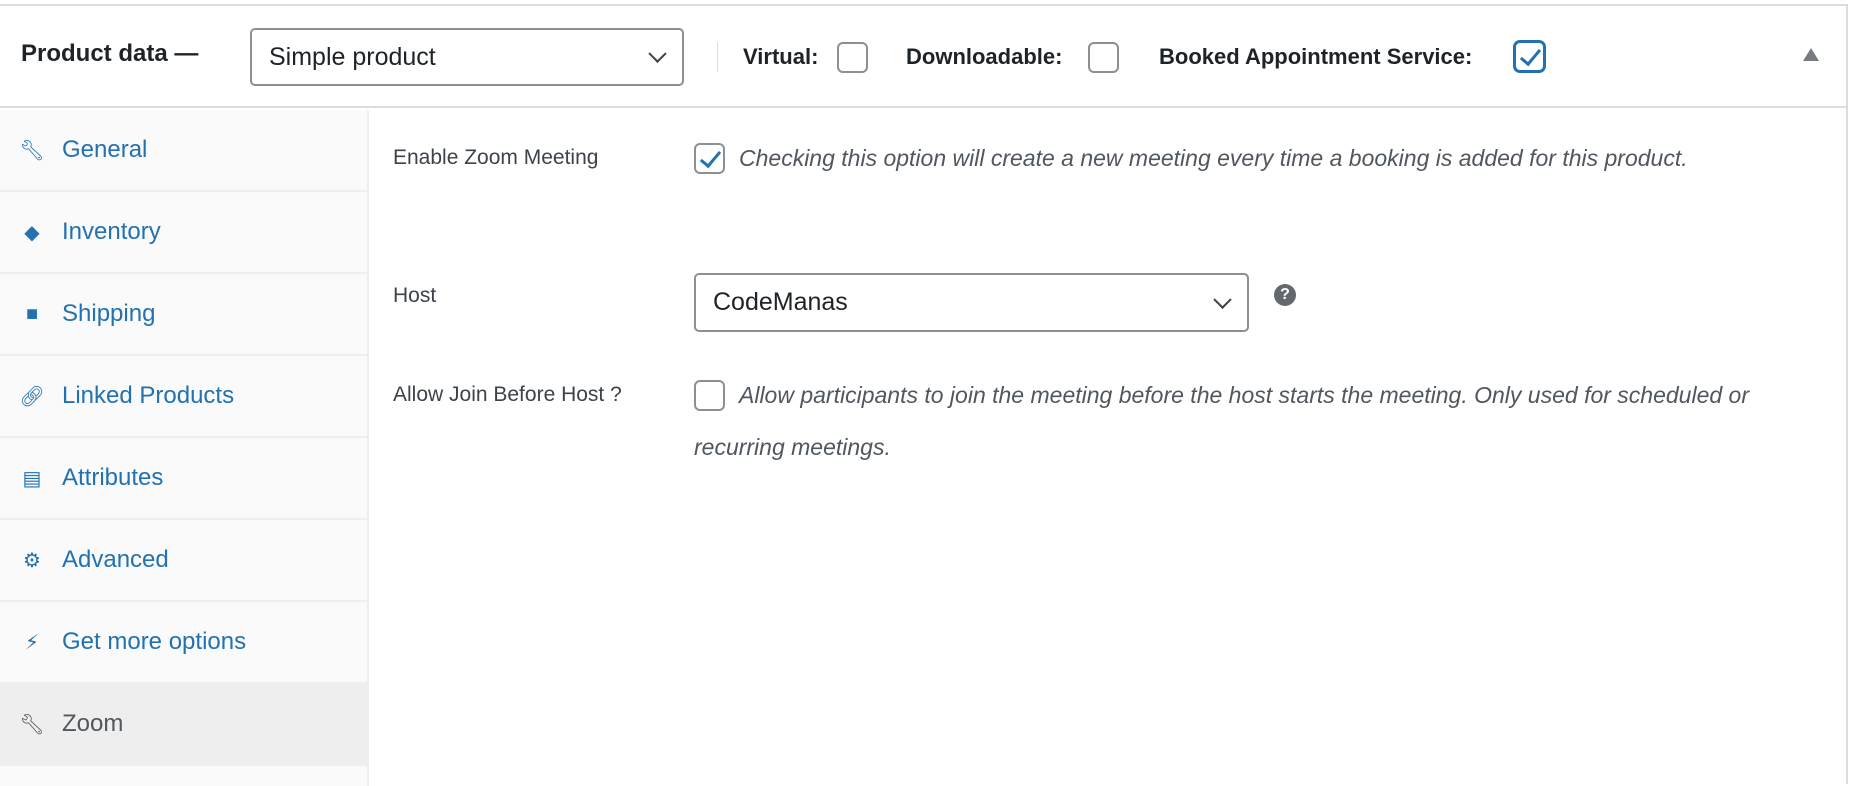  What do you see at coordinates (32, 642) in the screenshot?
I see `plugin-icon: ⚡︎` at bounding box center [32, 642].